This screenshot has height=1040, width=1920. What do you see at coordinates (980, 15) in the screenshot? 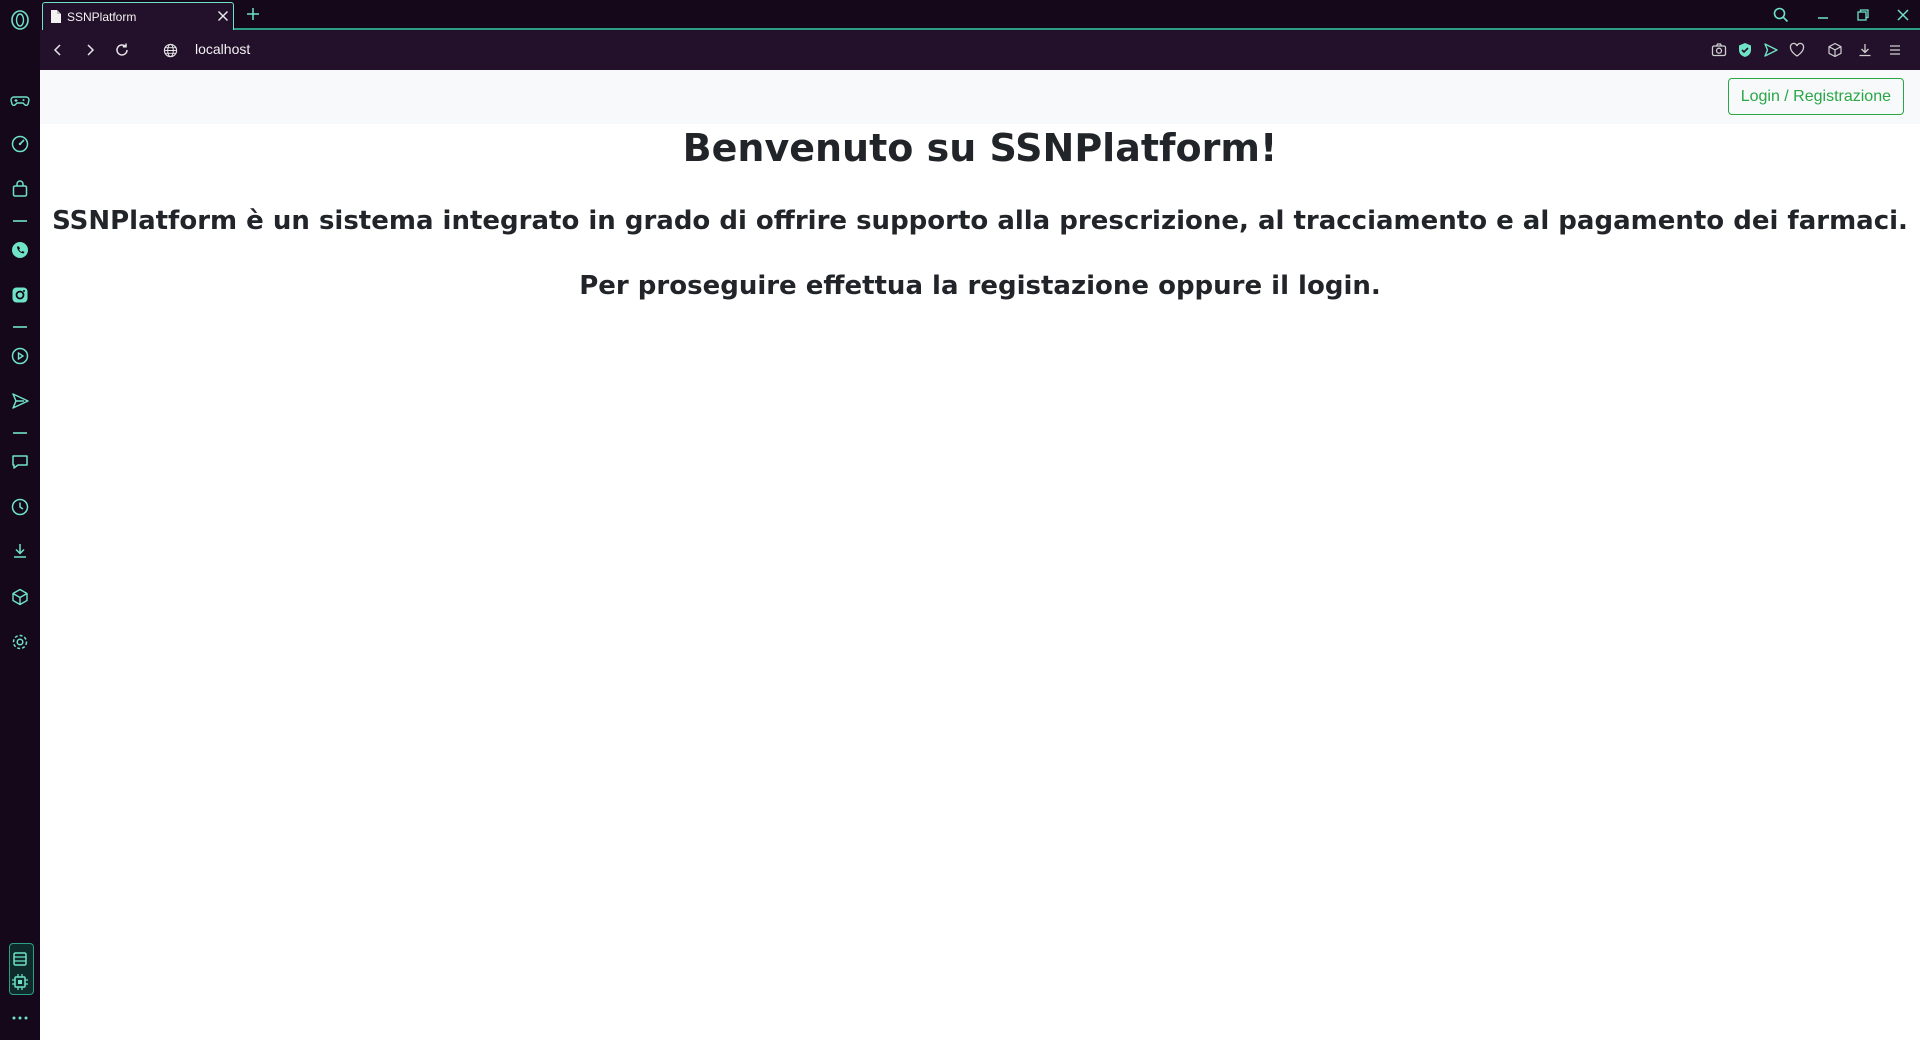
I see `tab-bar: SSNPlatform` at bounding box center [980, 15].